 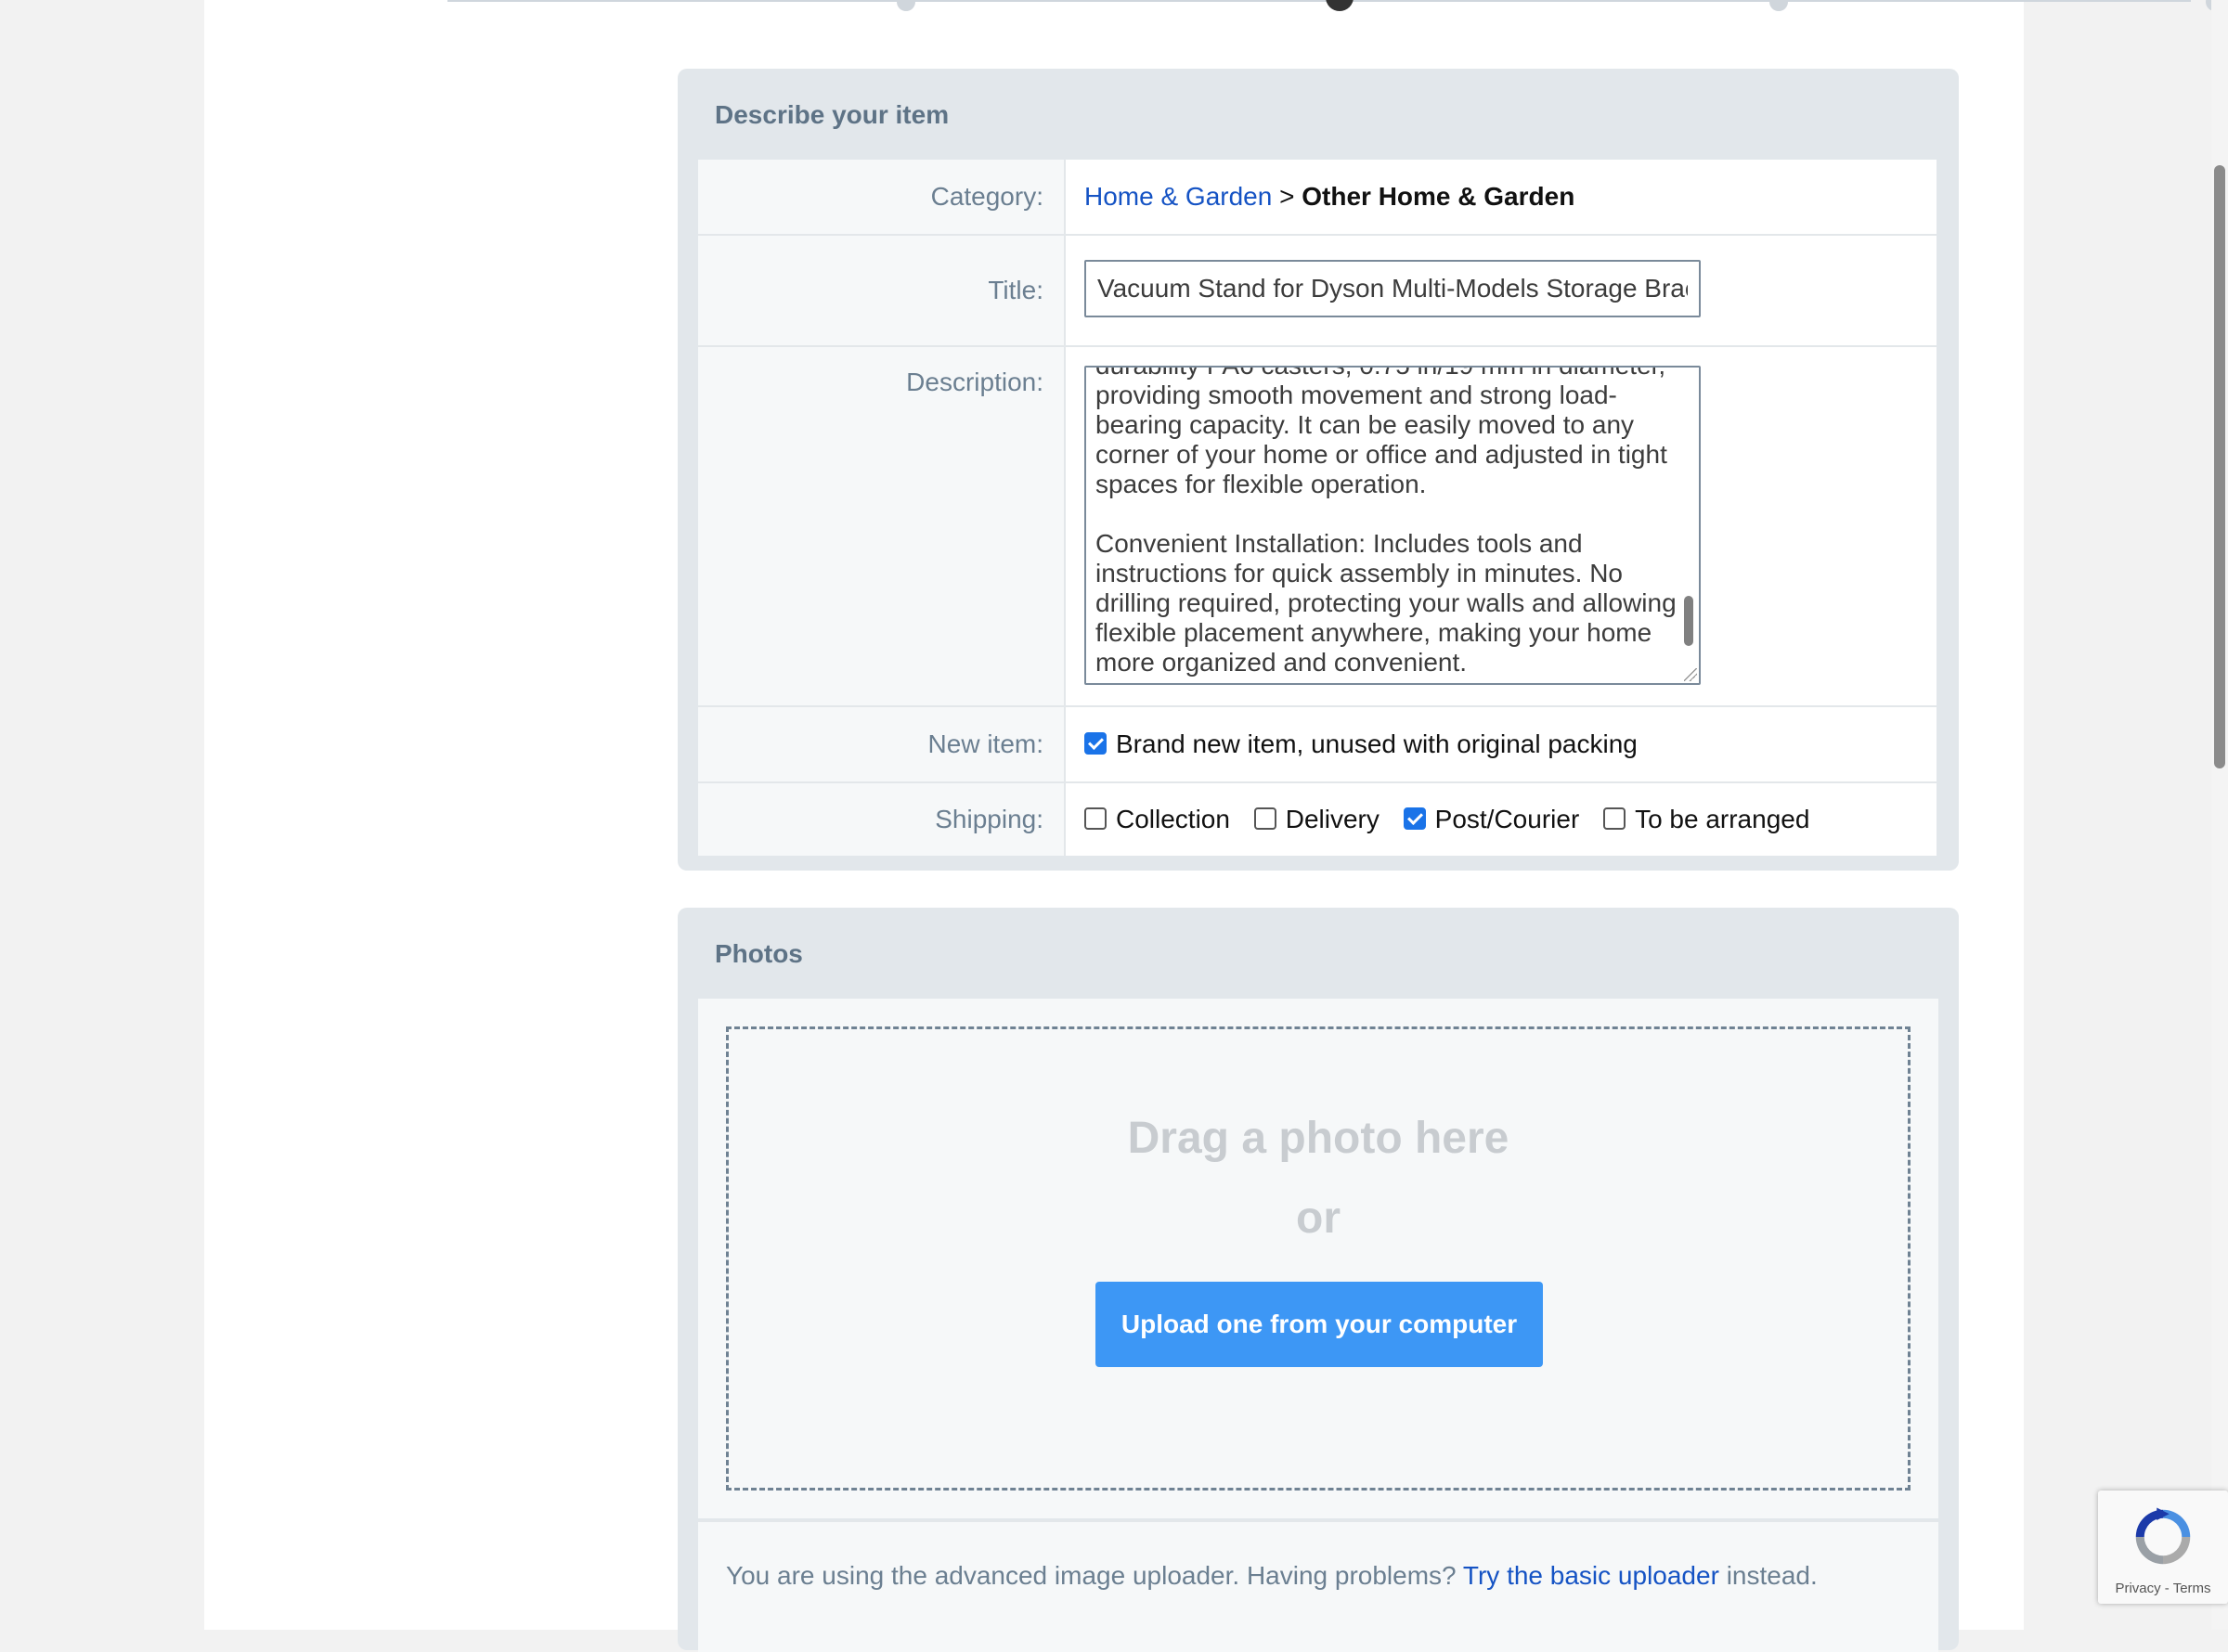 I want to click on note-suffix: instead., so click(x=1772, y=1575).